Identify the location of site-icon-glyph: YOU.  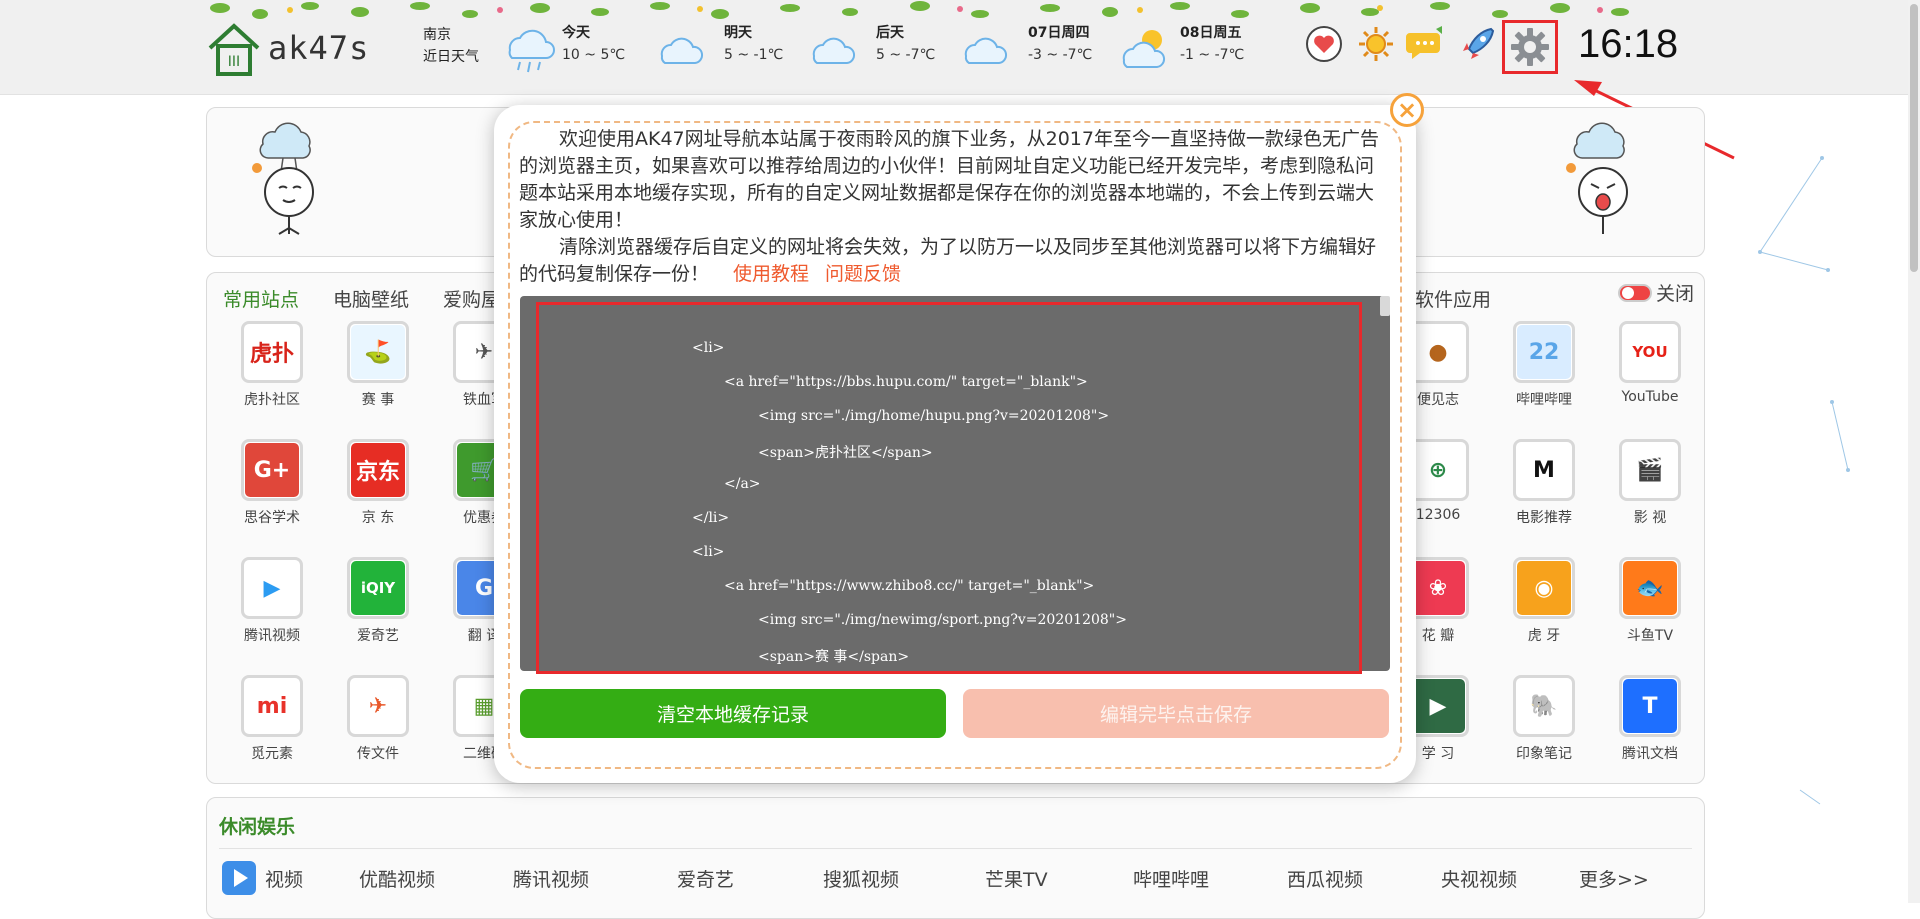
(1650, 352).